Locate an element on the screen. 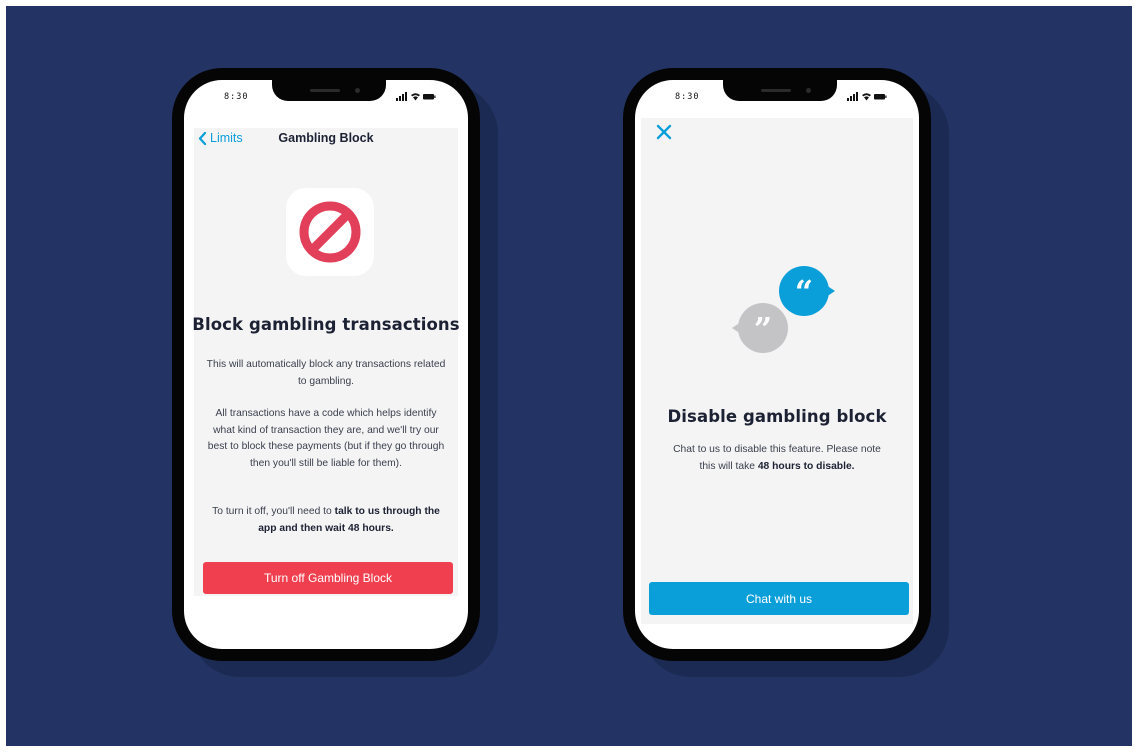 The width and height of the screenshot is (1138, 752). info-emphasis: 48 hours to disable. is located at coordinates (806, 466).